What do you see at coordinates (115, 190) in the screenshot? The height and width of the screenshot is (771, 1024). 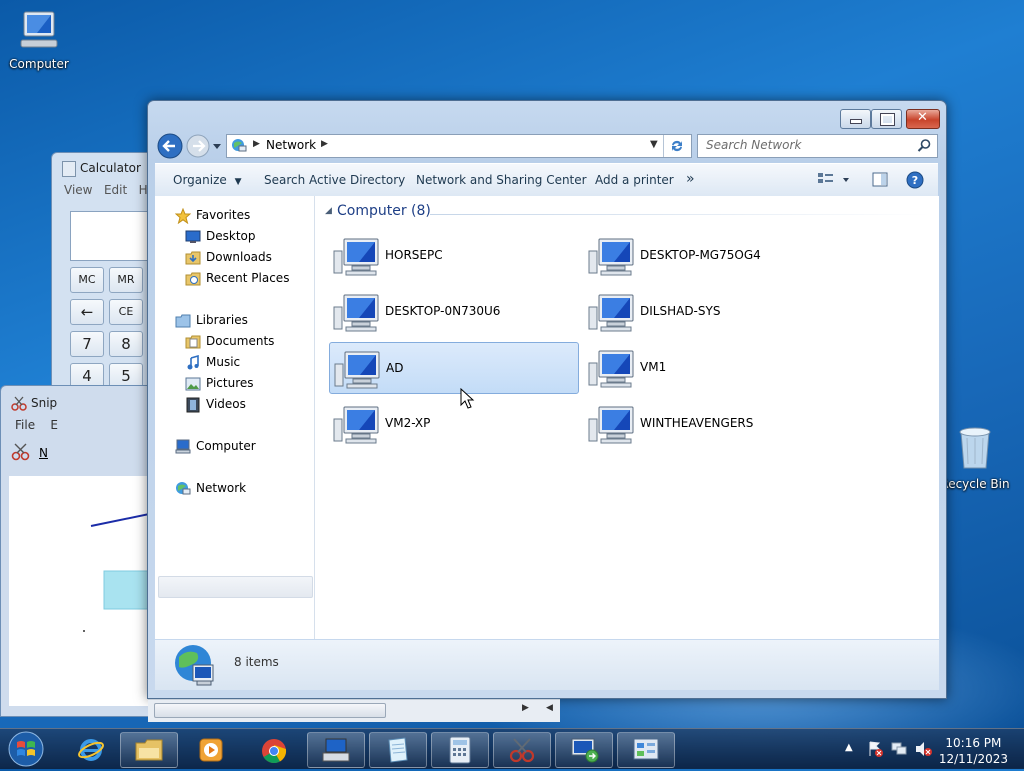 I see `calc-menu-edit: Edit` at bounding box center [115, 190].